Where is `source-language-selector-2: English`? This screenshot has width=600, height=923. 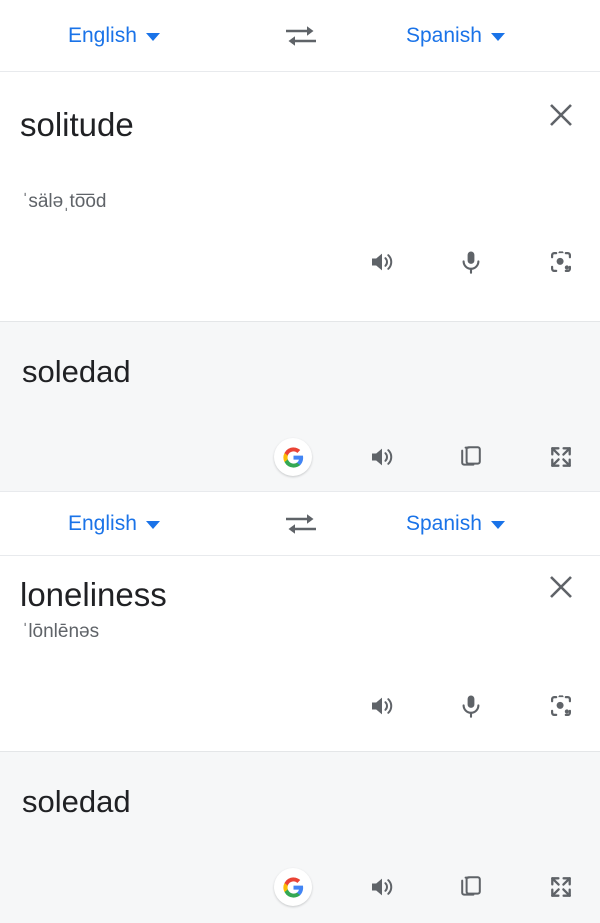 source-language-selector-2: English is located at coordinates (114, 523).